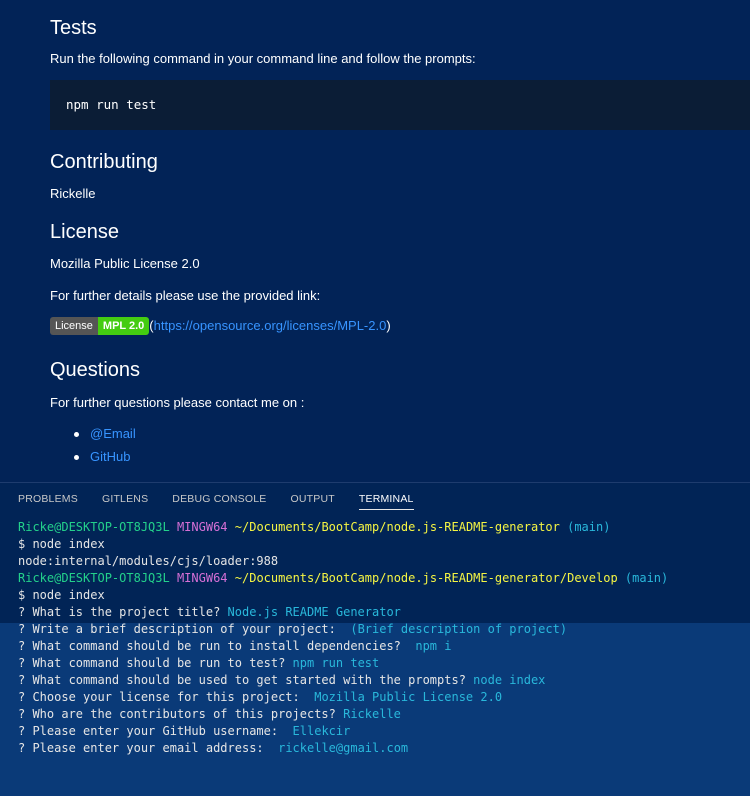 This screenshot has height=796, width=750. What do you see at coordinates (74, 326) in the screenshot?
I see `badge-left: License` at bounding box center [74, 326].